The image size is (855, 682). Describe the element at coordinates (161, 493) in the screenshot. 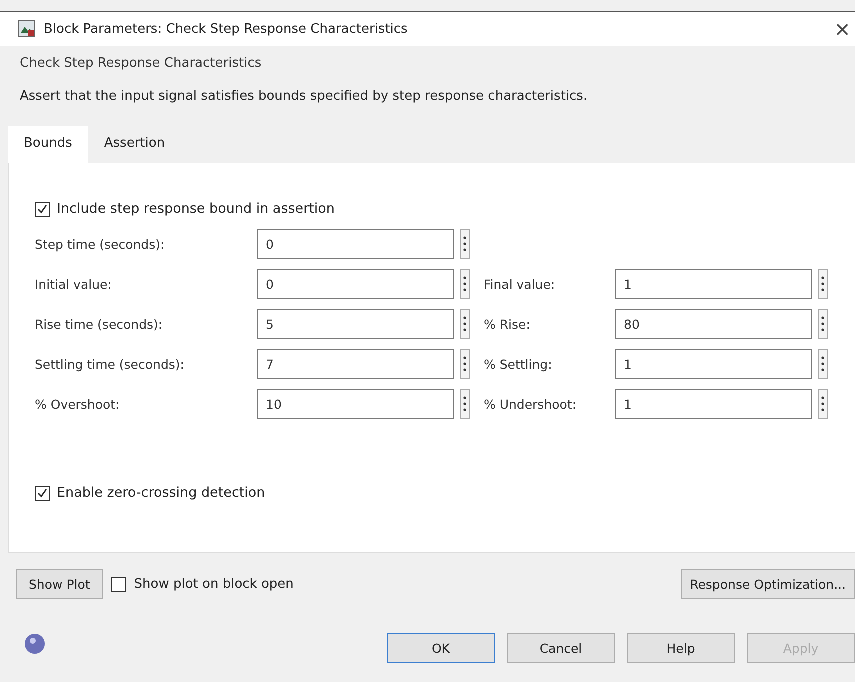

I see `checkbox-label: Enable zero-crossing detection` at that location.